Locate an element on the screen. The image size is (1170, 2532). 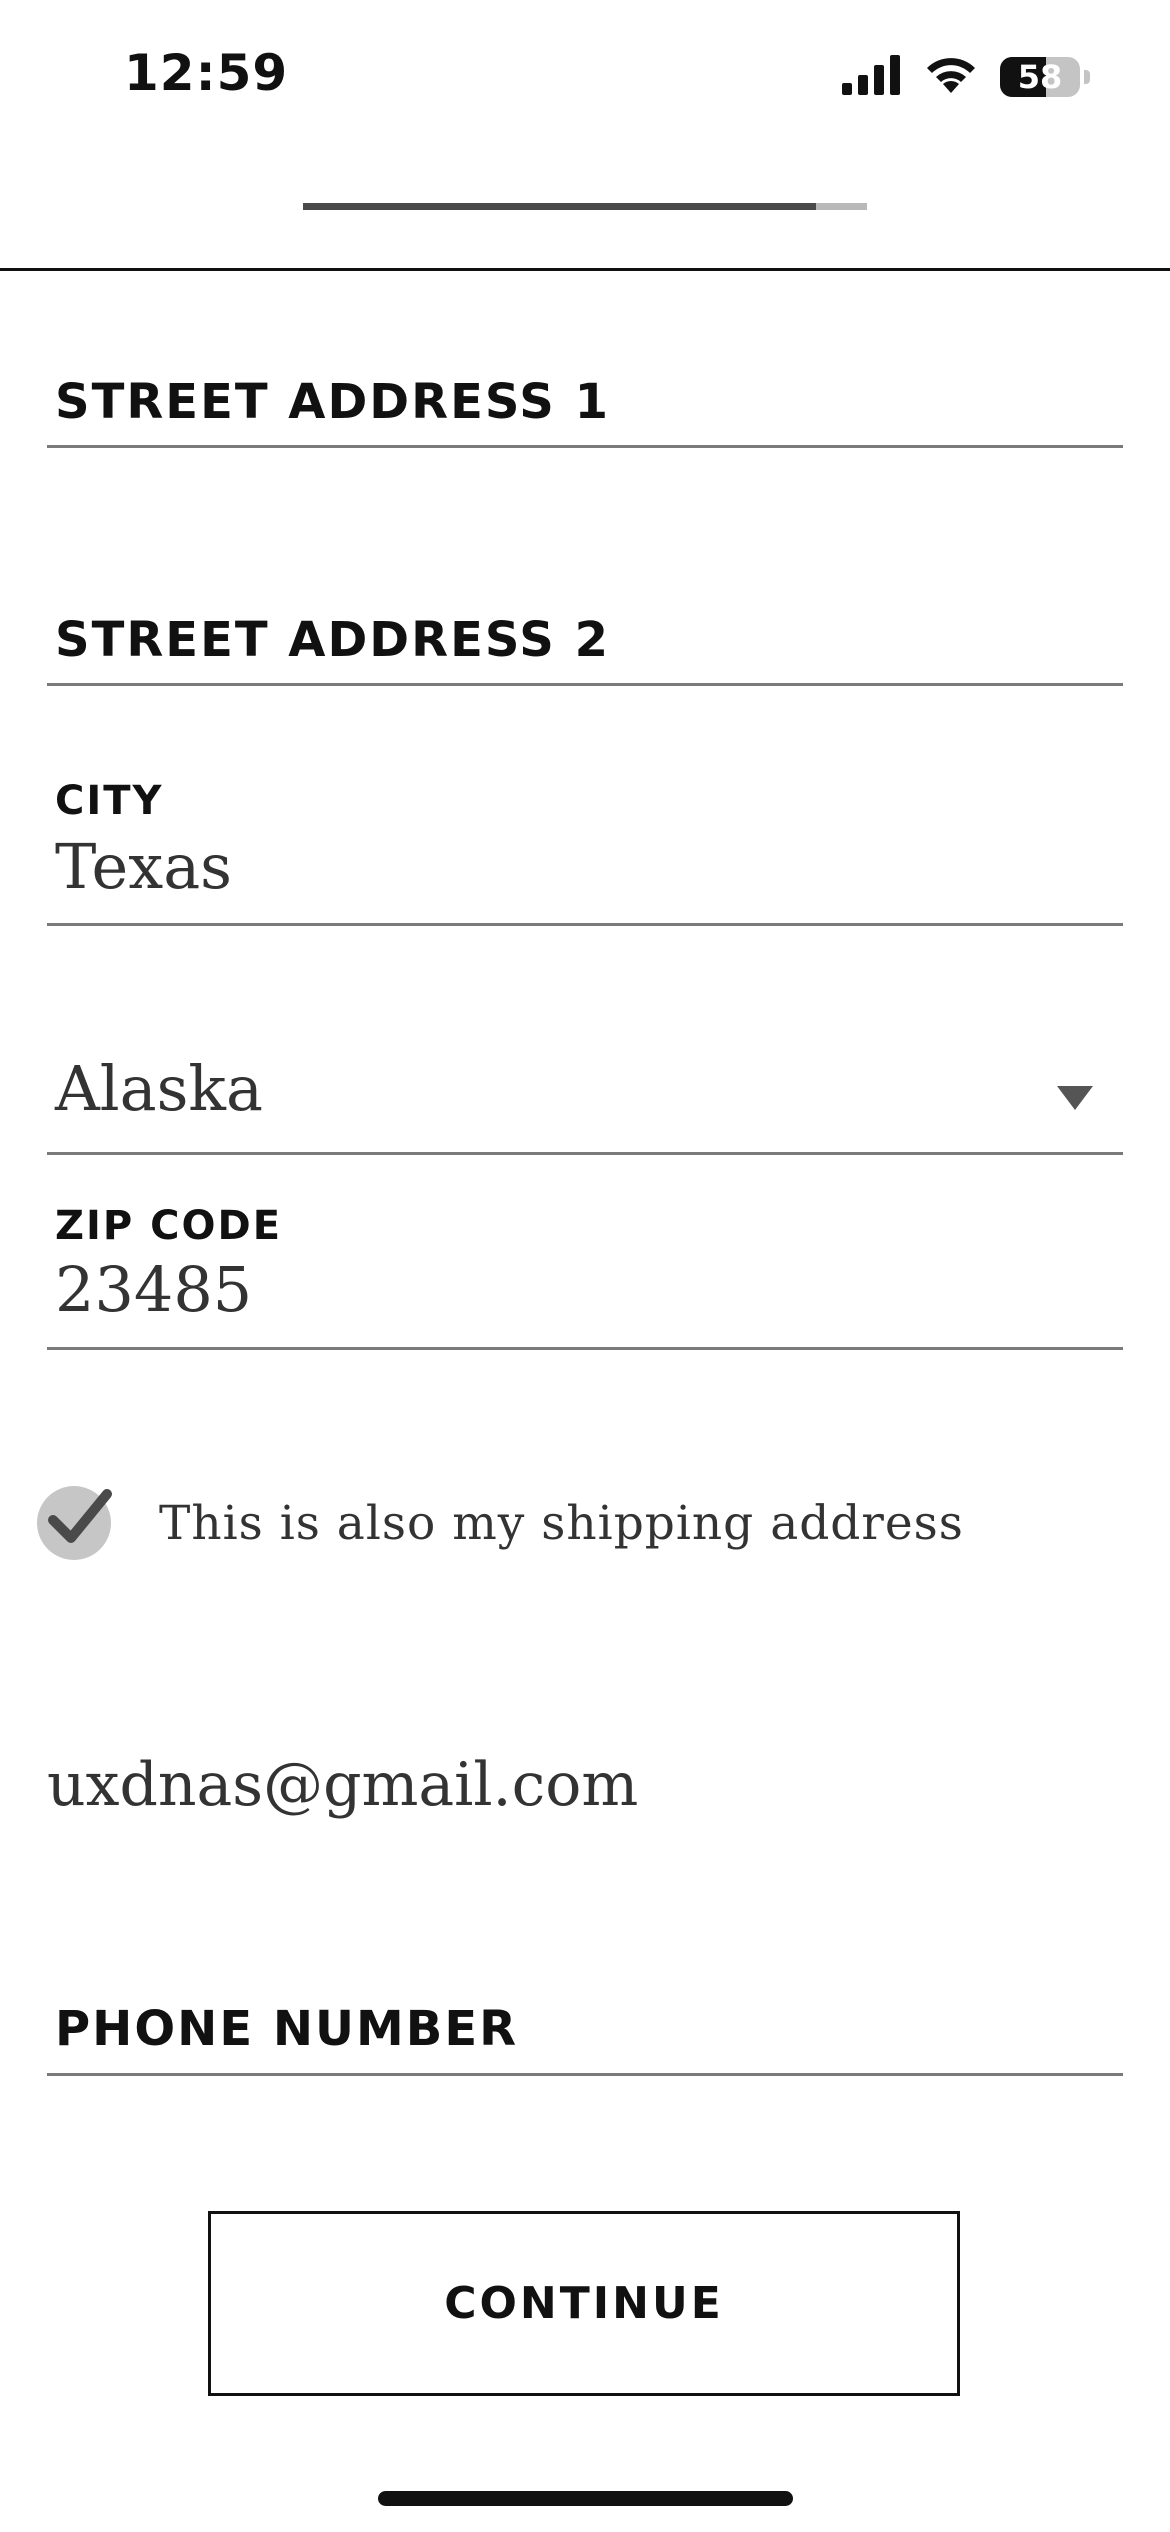
home-indicator is located at coordinates (585, 2498).